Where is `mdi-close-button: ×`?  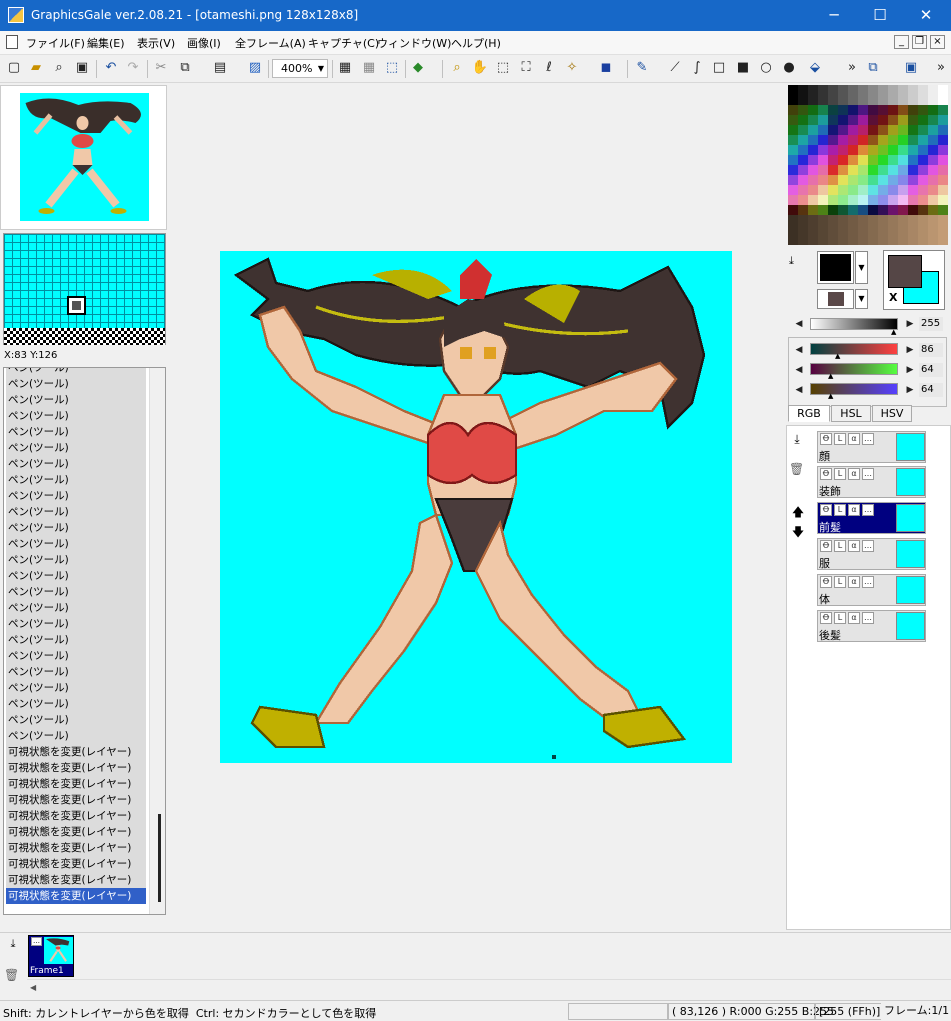 mdi-close-button: × is located at coordinates (937, 42).